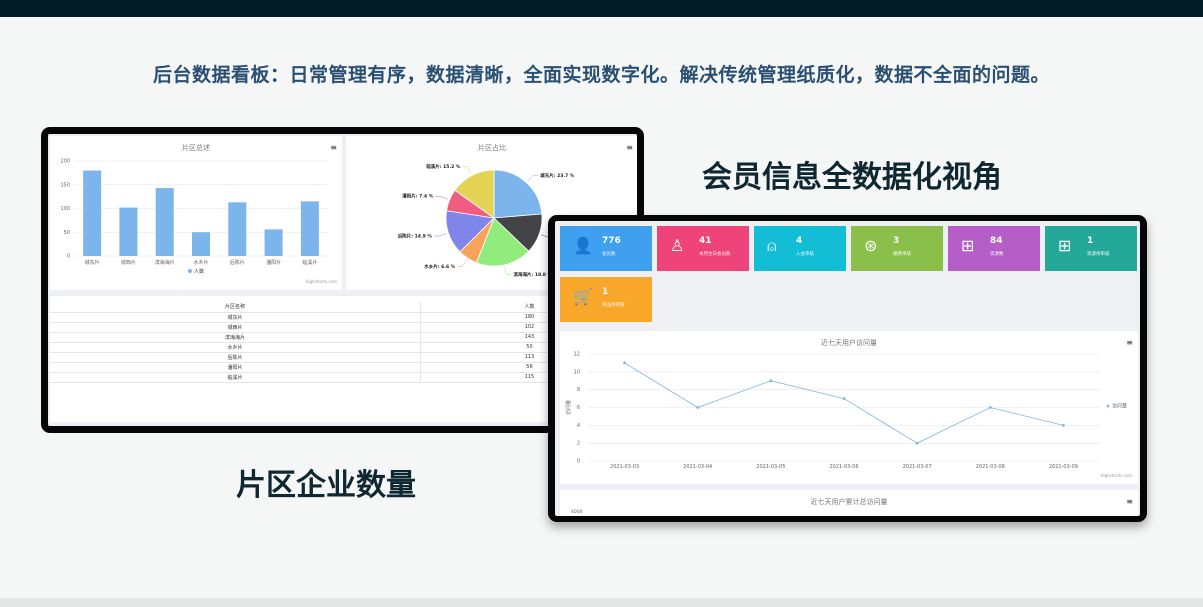 The height and width of the screenshot is (607, 1203). Describe the element at coordinates (805, 254) in the screenshot. I see `stat-label: 入会审核` at that location.